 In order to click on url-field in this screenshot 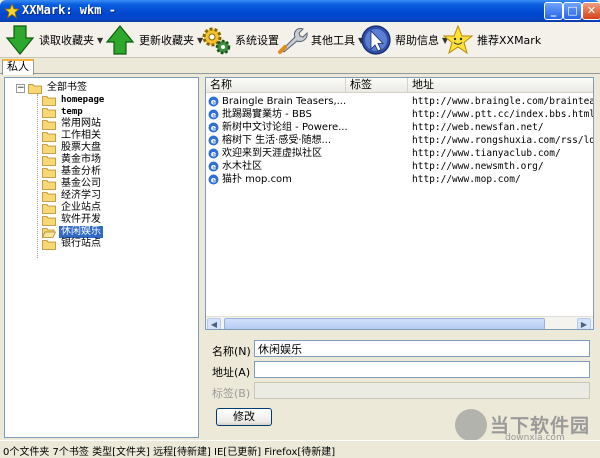, I will do `click(422, 369)`.